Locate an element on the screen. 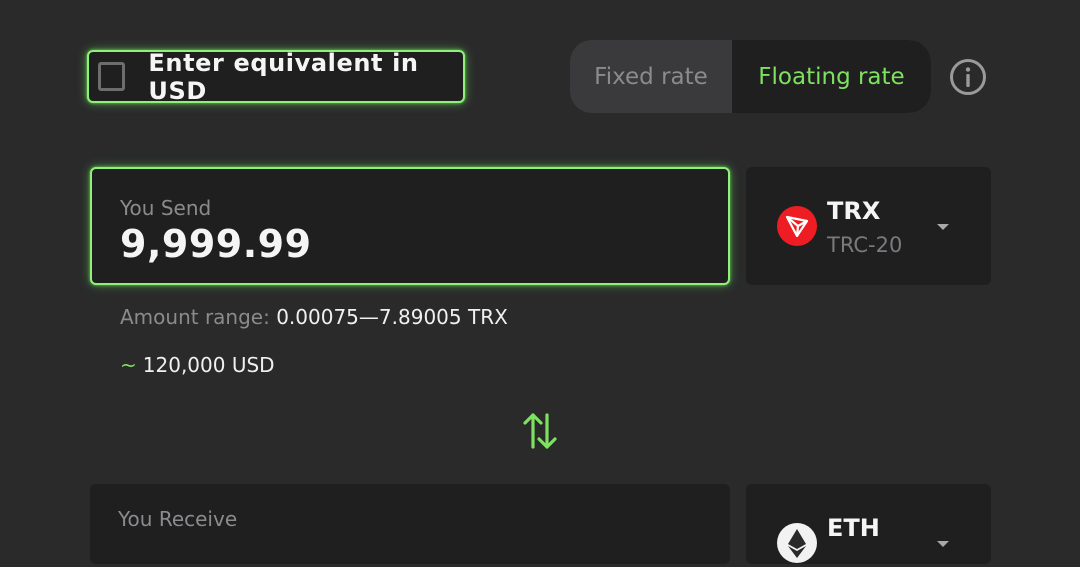 The image size is (1080, 567). approx-sign: ~ is located at coordinates (128, 365).